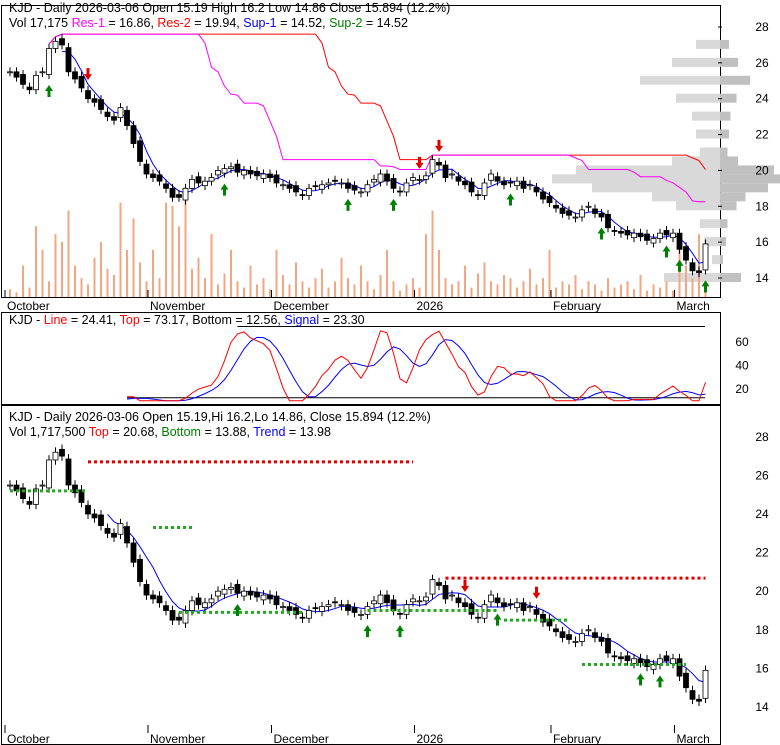 The image size is (780, 745). Describe the element at coordinates (762, 707) in the screenshot. I see `price-tick-bottom: 14` at that location.